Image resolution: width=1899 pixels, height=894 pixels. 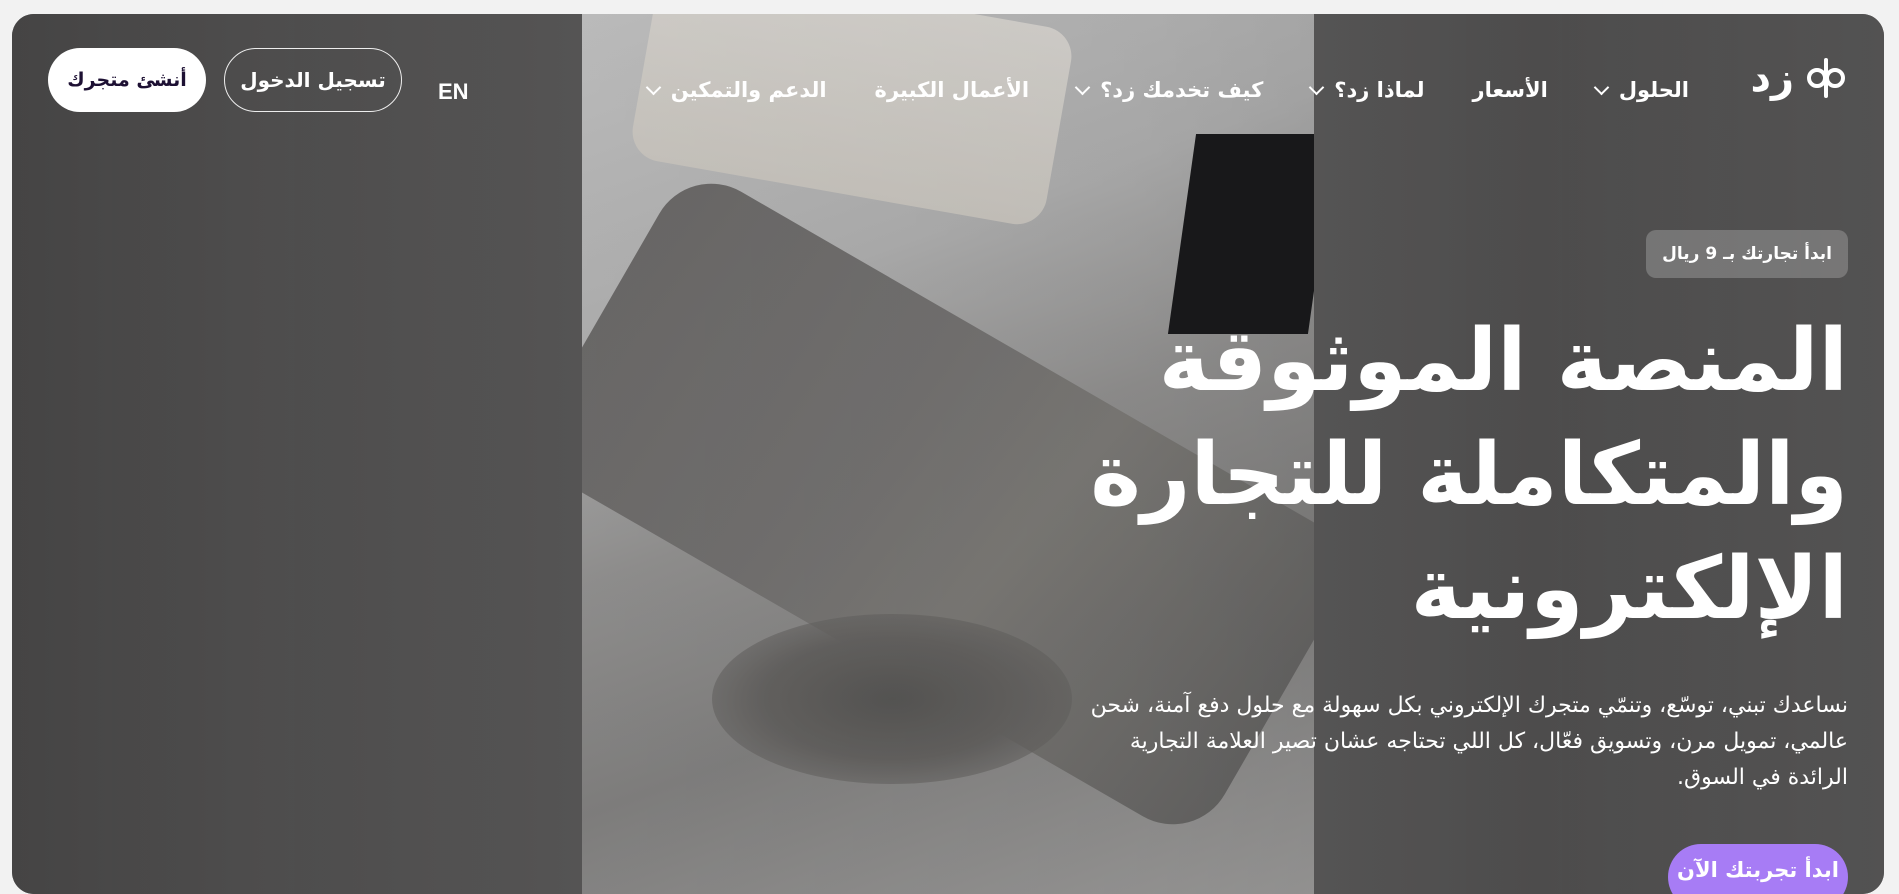 What do you see at coordinates (127, 80) in the screenshot?
I see `create-store-button: أنشئ متجرك` at bounding box center [127, 80].